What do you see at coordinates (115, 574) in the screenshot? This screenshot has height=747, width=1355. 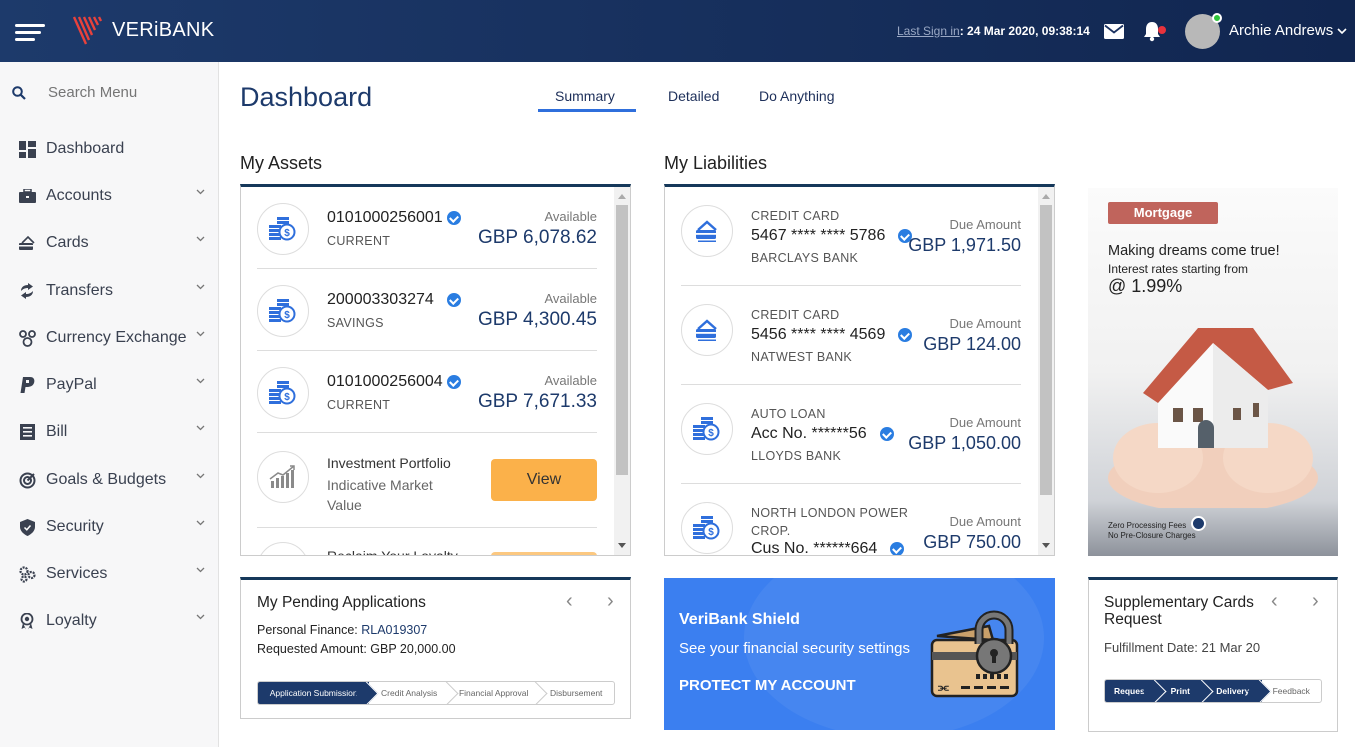 I see `sidebar-item-services: Services` at bounding box center [115, 574].